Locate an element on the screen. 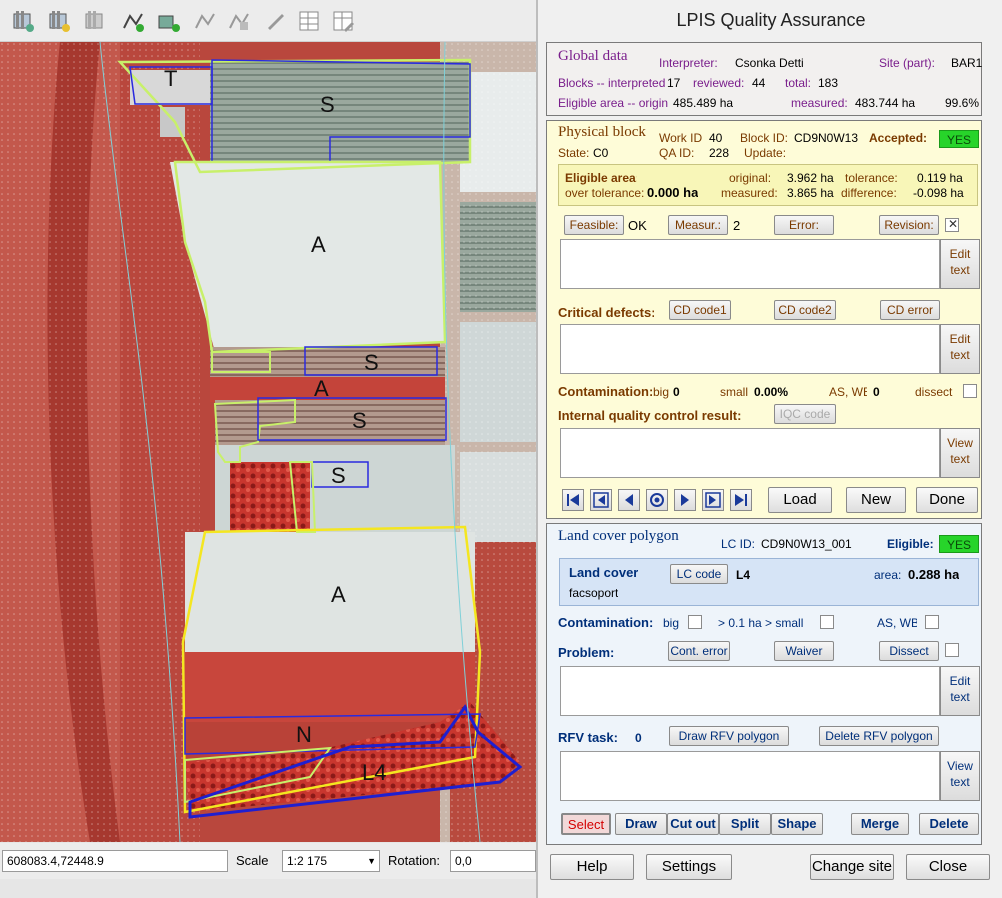 This screenshot has height=898, width=1002. lc-name-value: facsoport is located at coordinates (594, 593).